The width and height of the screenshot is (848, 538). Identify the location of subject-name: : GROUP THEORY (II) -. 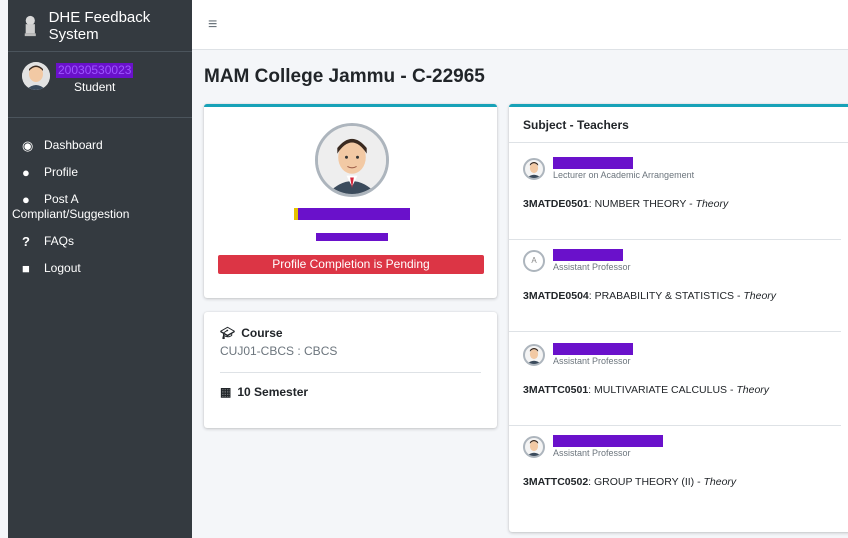
(646, 482).